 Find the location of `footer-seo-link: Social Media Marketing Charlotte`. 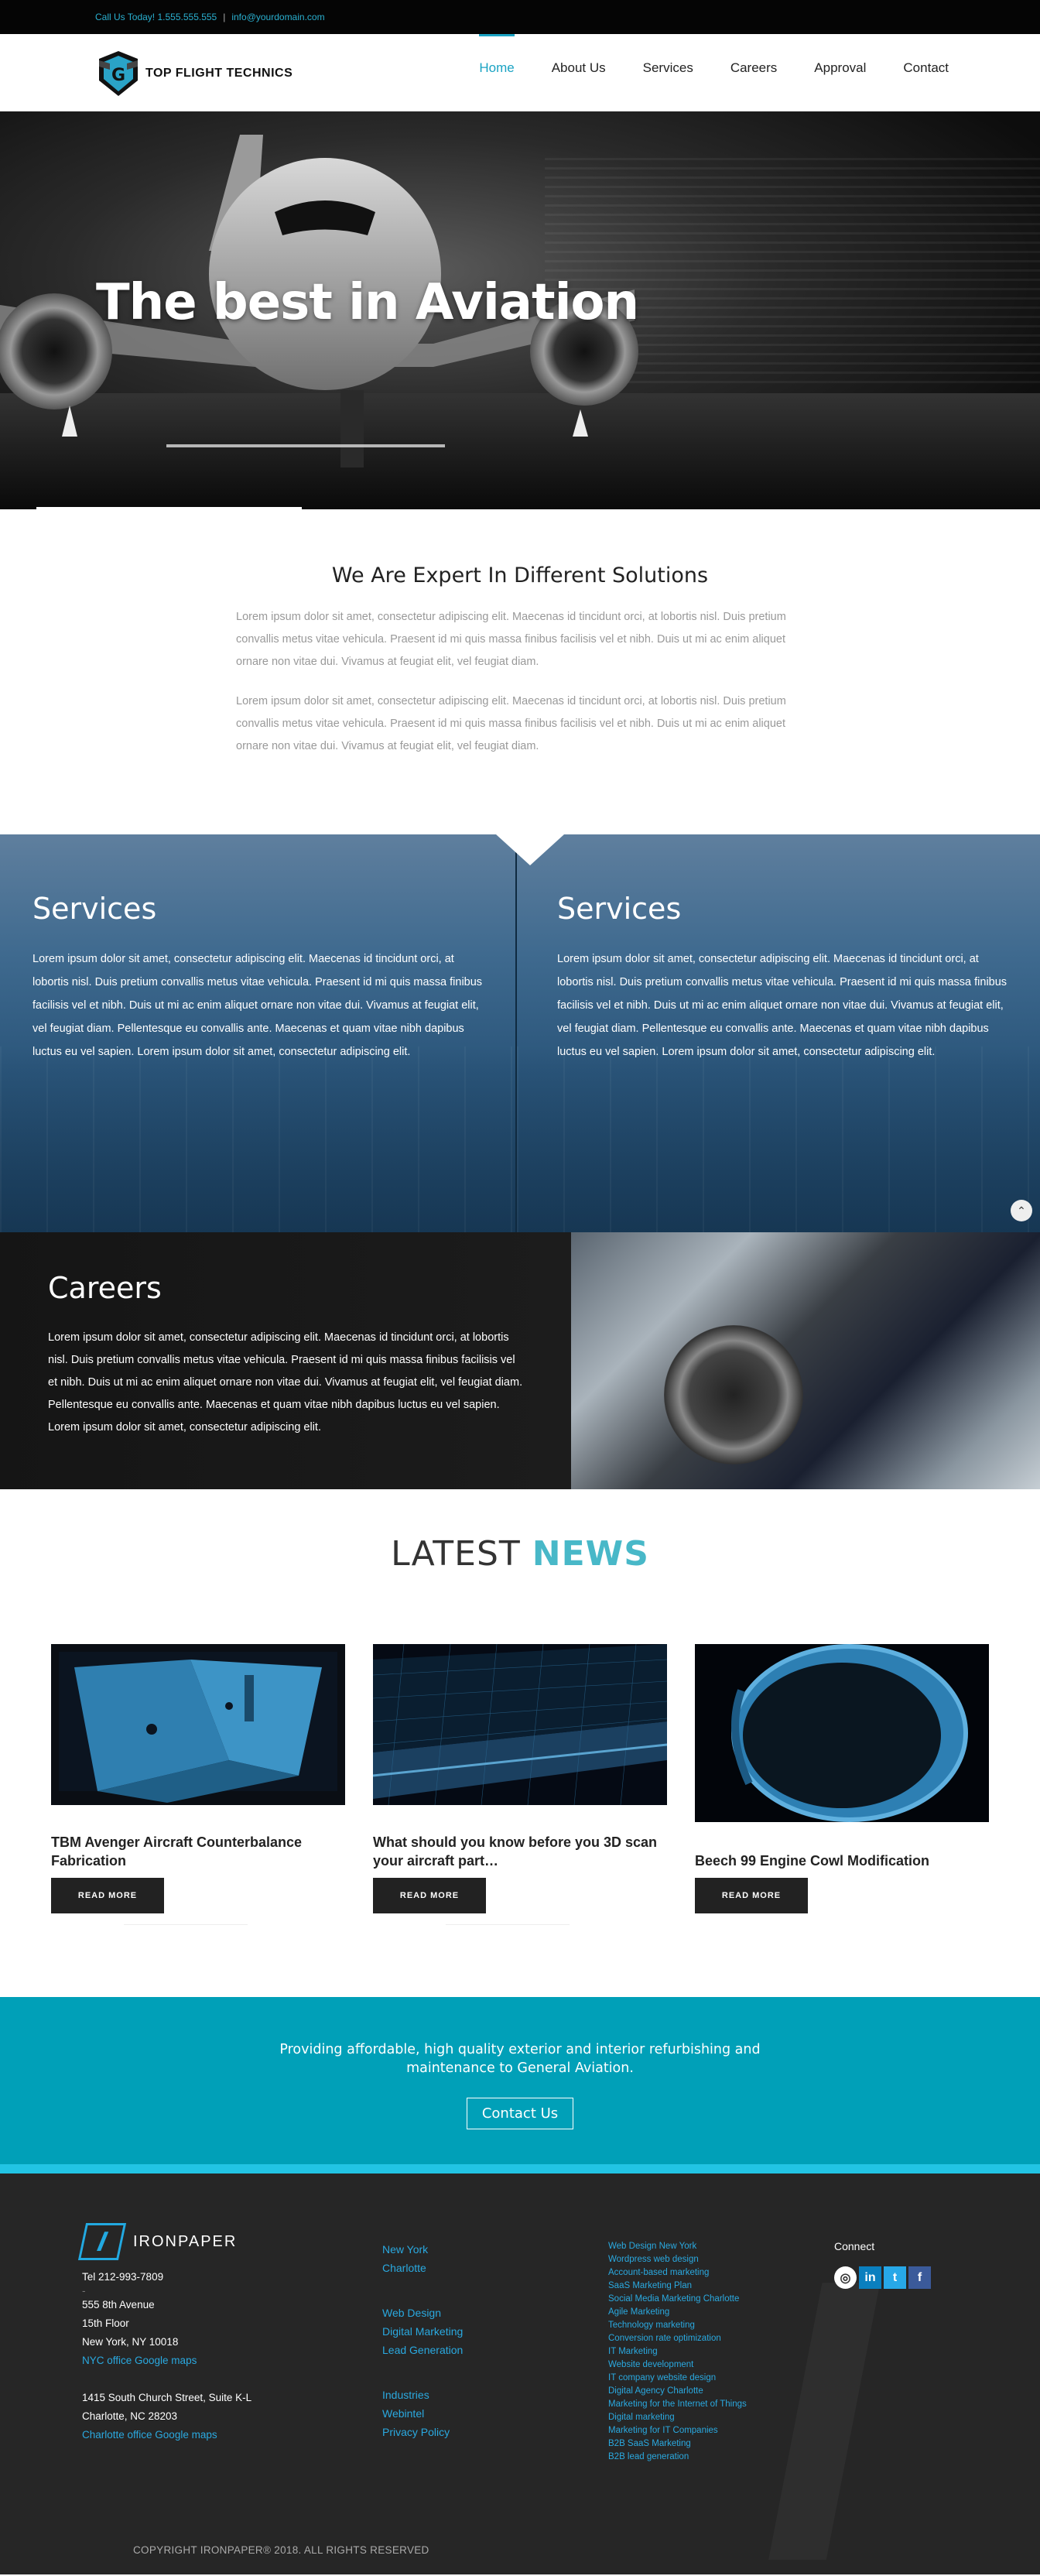

footer-seo-link: Social Media Marketing Charlotte is located at coordinates (677, 2299).